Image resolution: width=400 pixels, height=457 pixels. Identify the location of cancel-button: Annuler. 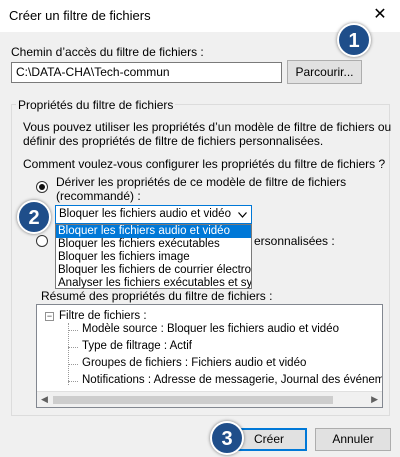
(353, 439).